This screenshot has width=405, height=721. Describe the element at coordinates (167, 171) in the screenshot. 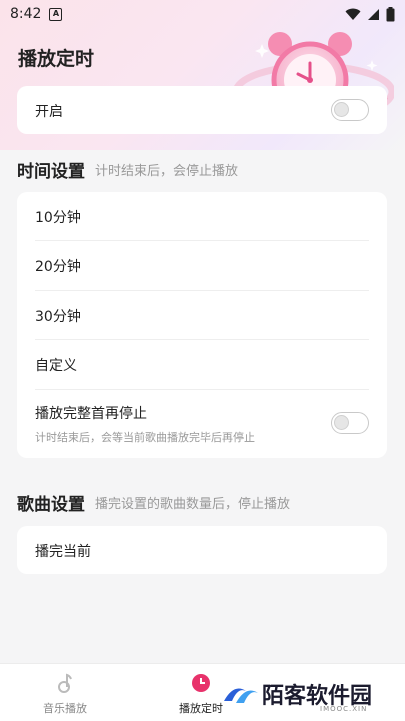

I see `time-settings-subtitle: 计时结束后，会停止播放` at that location.